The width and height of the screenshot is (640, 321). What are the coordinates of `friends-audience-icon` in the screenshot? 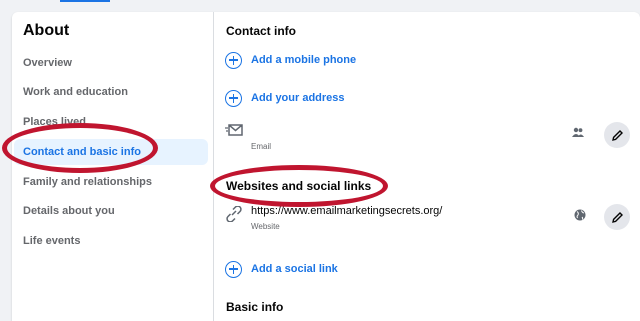 It's located at (578, 133).